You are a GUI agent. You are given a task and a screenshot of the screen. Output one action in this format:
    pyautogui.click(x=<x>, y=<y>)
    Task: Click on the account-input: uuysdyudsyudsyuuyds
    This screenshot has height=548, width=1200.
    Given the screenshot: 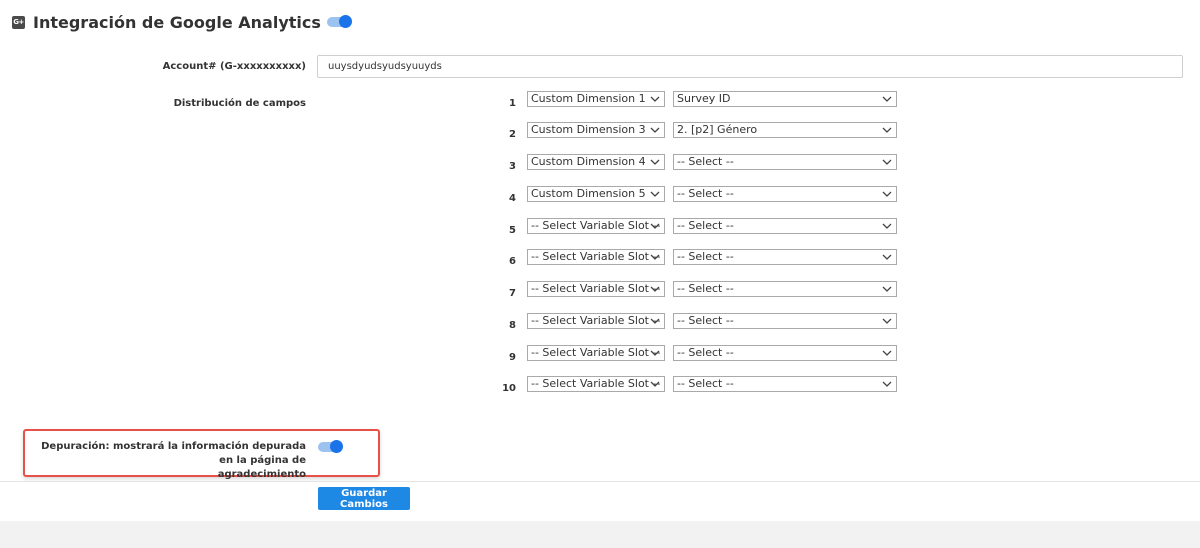 What is the action you would take?
    pyautogui.click(x=750, y=66)
    